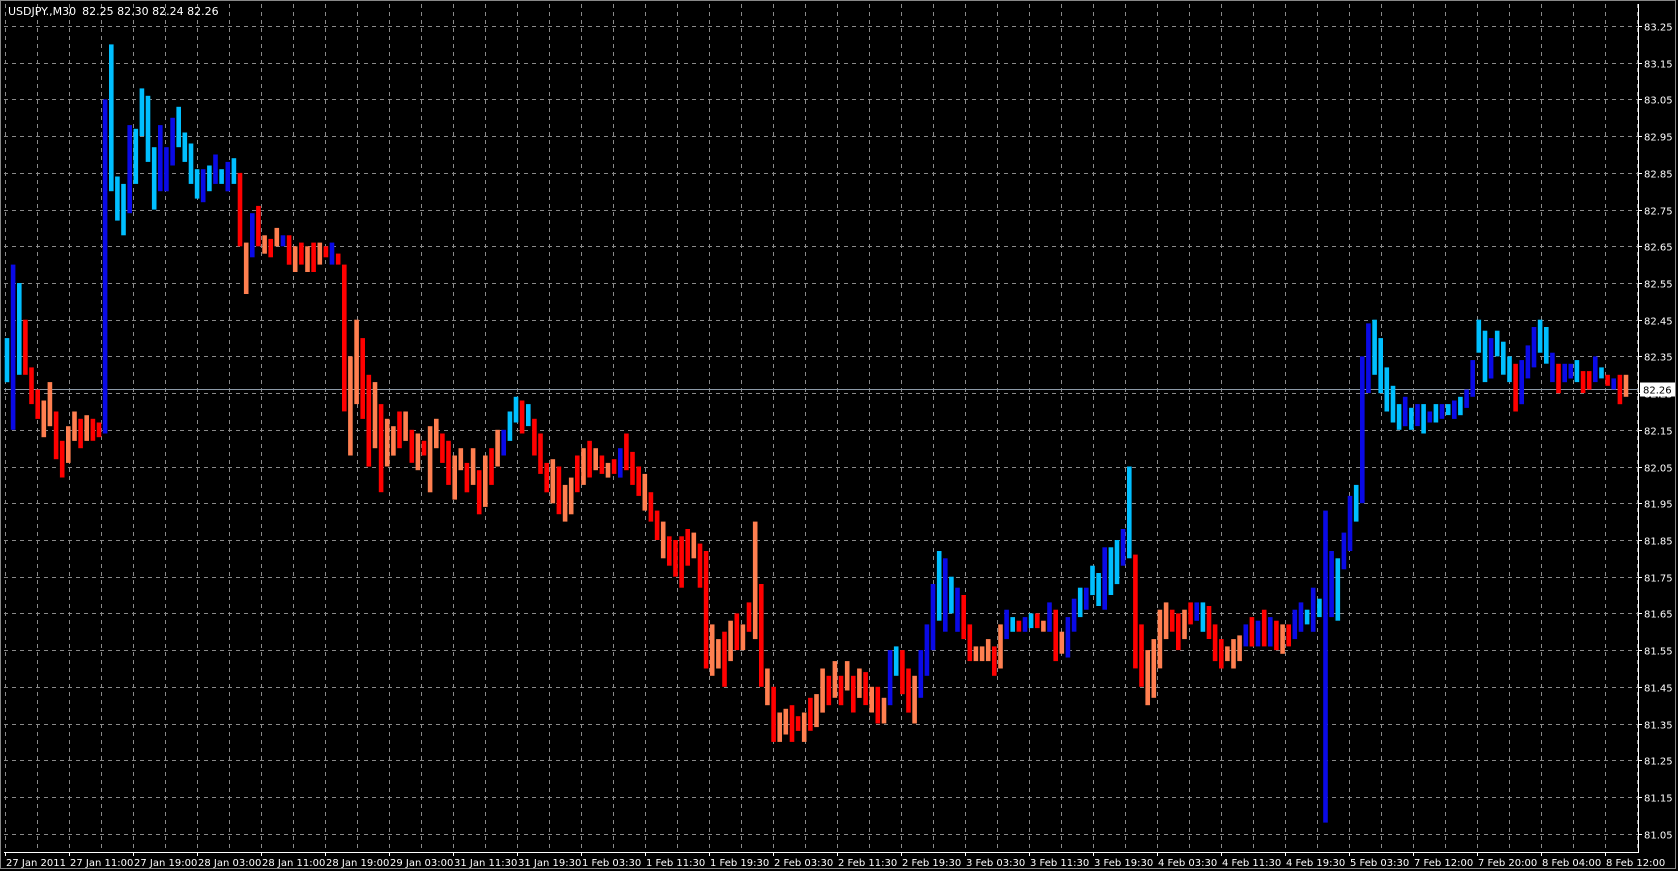  What do you see at coordinates (1658, 505) in the screenshot?
I see `price-tick-label: 81.95` at bounding box center [1658, 505].